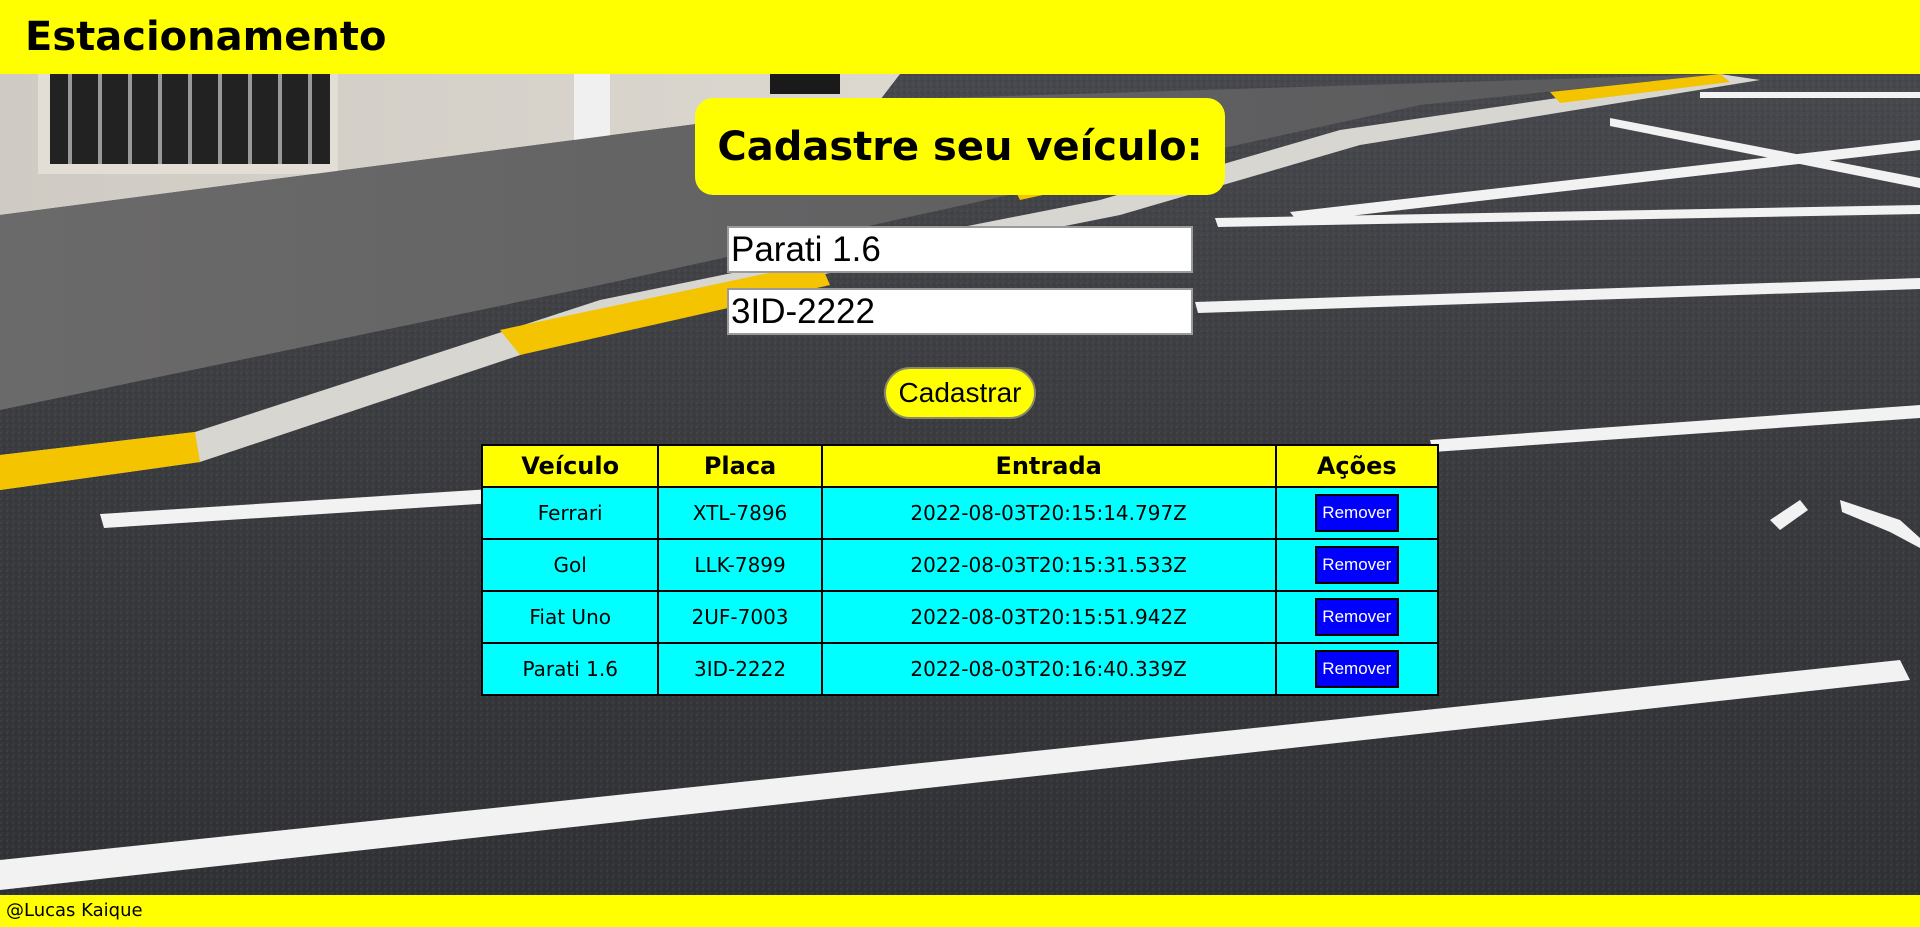  What do you see at coordinates (1048, 513) in the screenshot?
I see `cell-entry-time: 2022-08-03T20:15:14.797Z` at bounding box center [1048, 513].